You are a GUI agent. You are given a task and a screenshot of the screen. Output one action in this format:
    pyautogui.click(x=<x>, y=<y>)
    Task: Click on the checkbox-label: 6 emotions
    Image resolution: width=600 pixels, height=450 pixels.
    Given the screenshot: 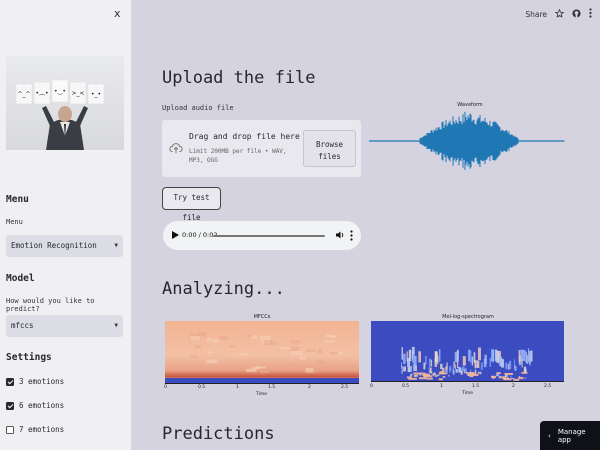 What is the action you would take?
    pyautogui.click(x=42, y=405)
    